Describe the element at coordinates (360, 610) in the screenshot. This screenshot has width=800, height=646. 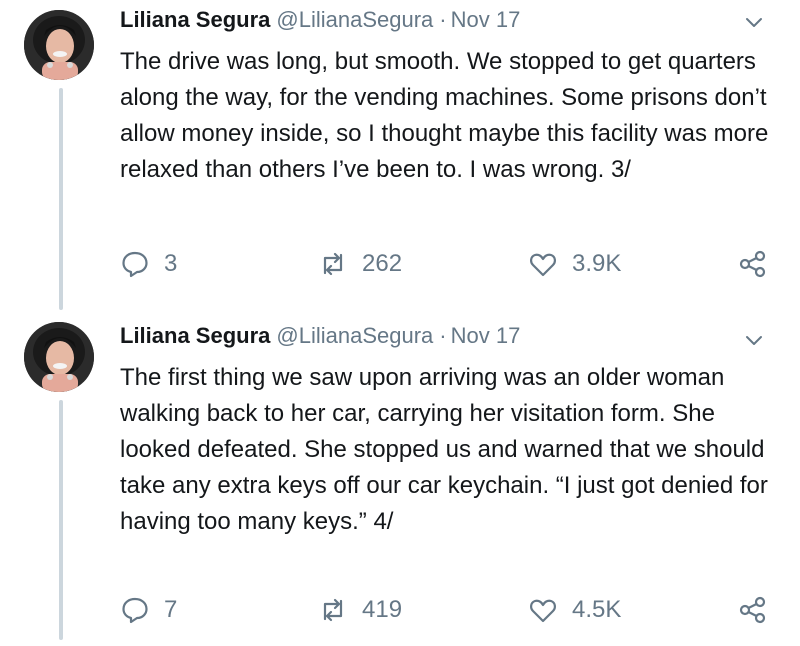
I see `retweet-button: 419` at that location.